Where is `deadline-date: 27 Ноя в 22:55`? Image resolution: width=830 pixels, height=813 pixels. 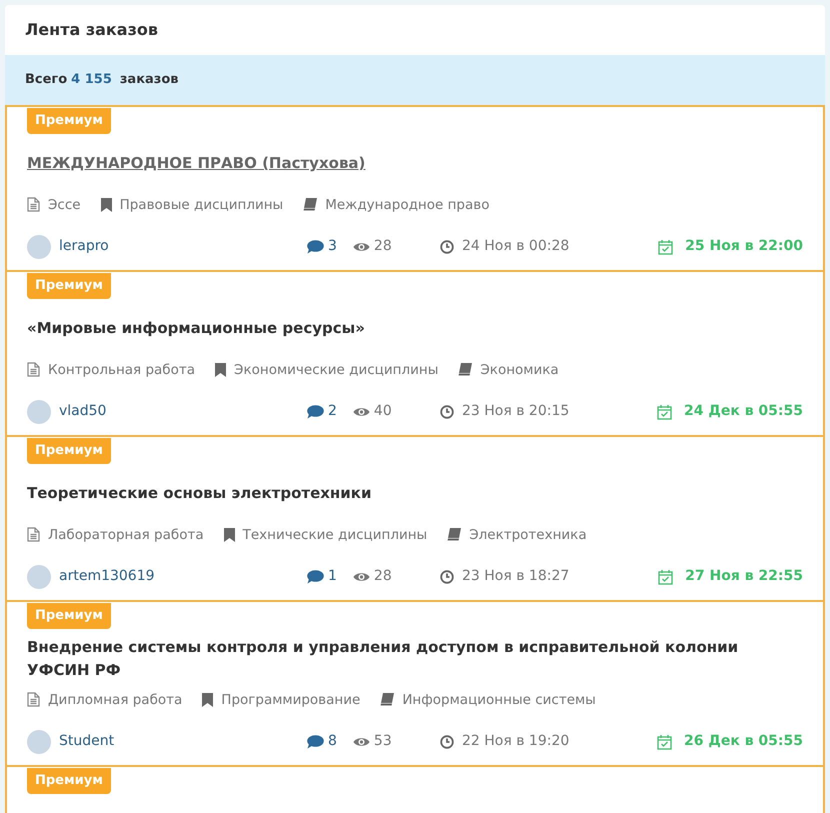
deadline-date: 27 Ноя в 22:55 is located at coordinates (744, 576).